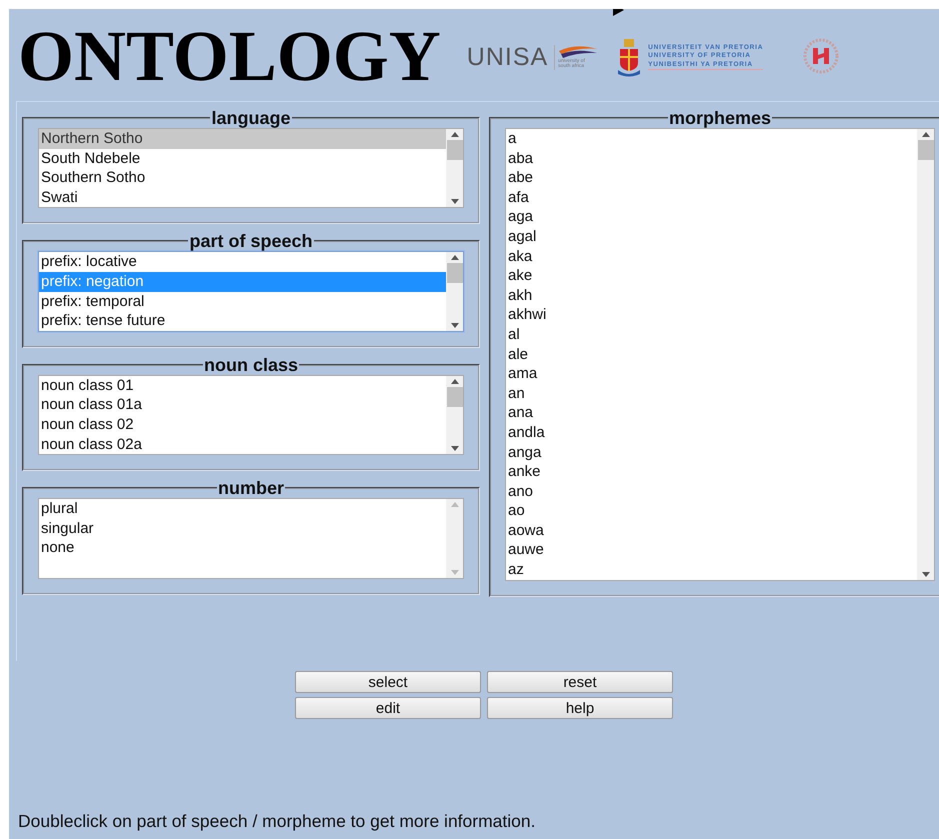 The image size is (939, 839). What do you see at coordinates (711, 217) in the screenshot?
I see `list-option: aga` at bounding box center [711, 217].